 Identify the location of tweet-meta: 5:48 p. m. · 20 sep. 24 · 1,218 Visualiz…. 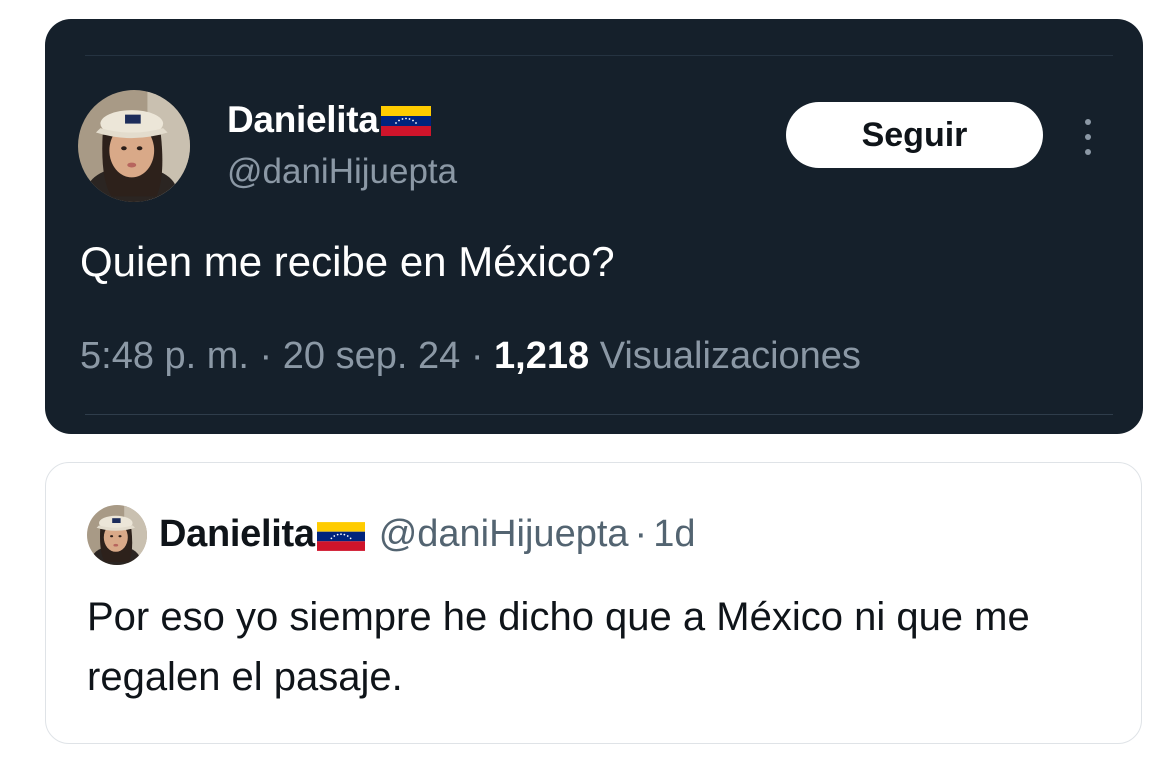
(470, 356).